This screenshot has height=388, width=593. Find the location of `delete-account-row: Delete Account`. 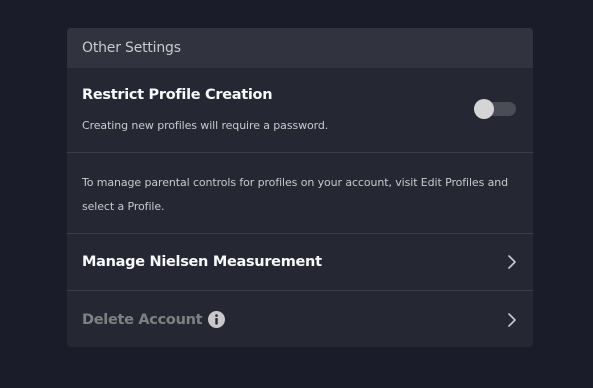

delete-account-row: Delete Account is located at coordinates (300, 319).